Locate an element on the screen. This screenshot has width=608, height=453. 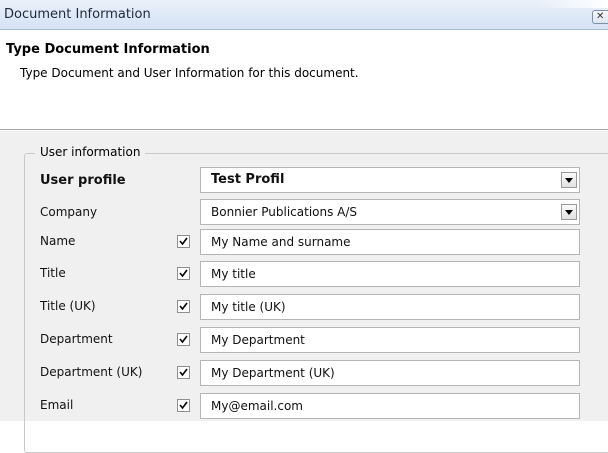
window-title: Document Information is located at coordinates (77, 14).